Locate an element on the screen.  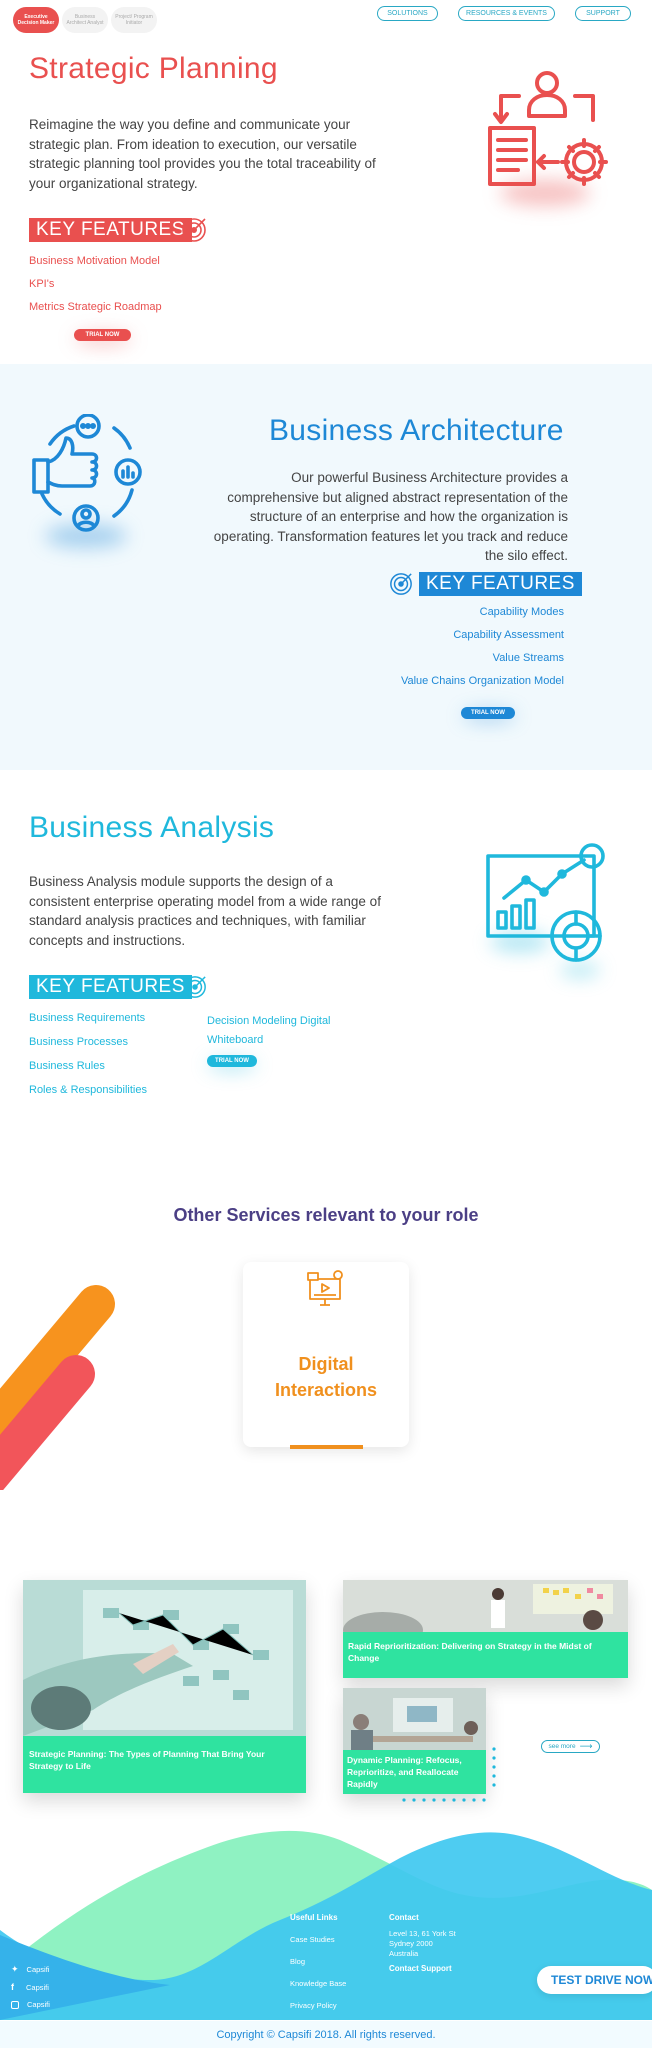
nav-support: SUPPORT is located at coordinates (603, 13).